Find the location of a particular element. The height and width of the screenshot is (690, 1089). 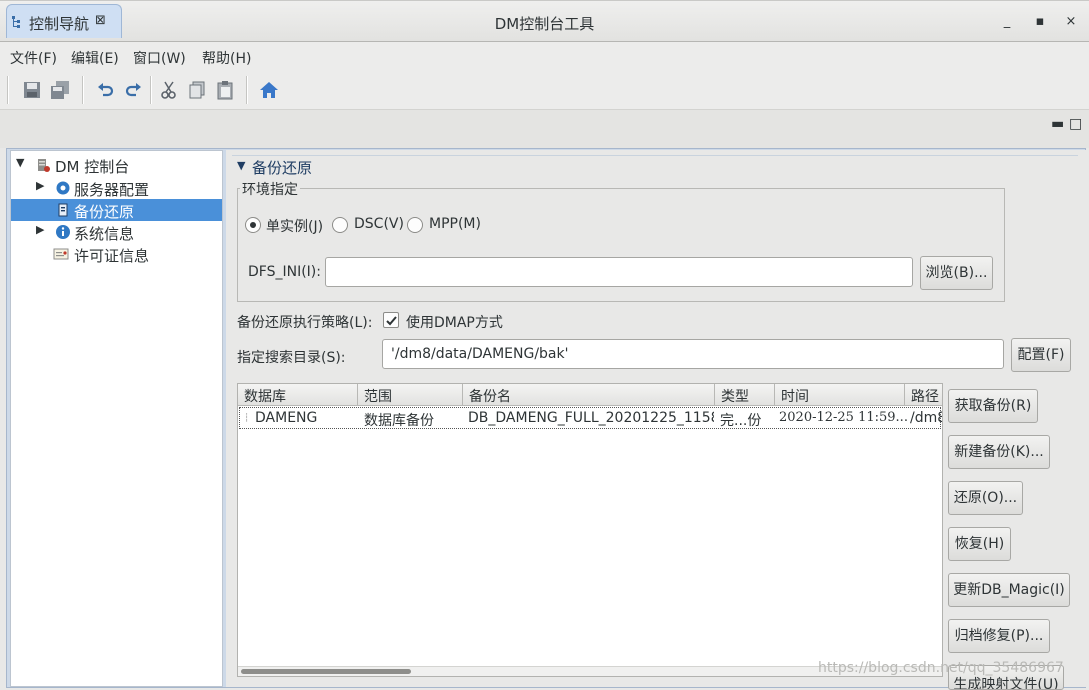

cell-type: 完...份 is located at coordinates (741, 421).